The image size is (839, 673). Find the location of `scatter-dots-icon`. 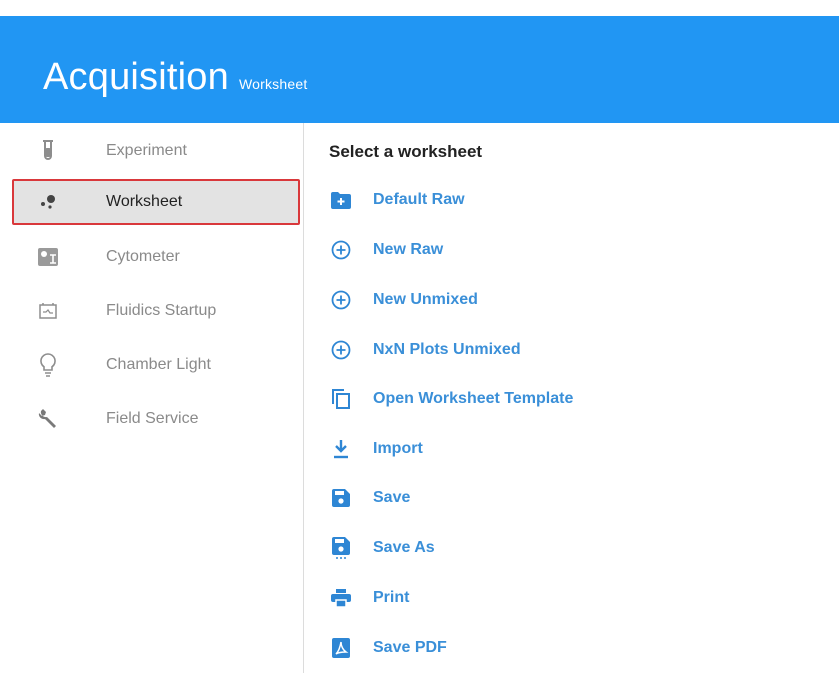

scatter-dots-icon is located at coordinates (48, 202).